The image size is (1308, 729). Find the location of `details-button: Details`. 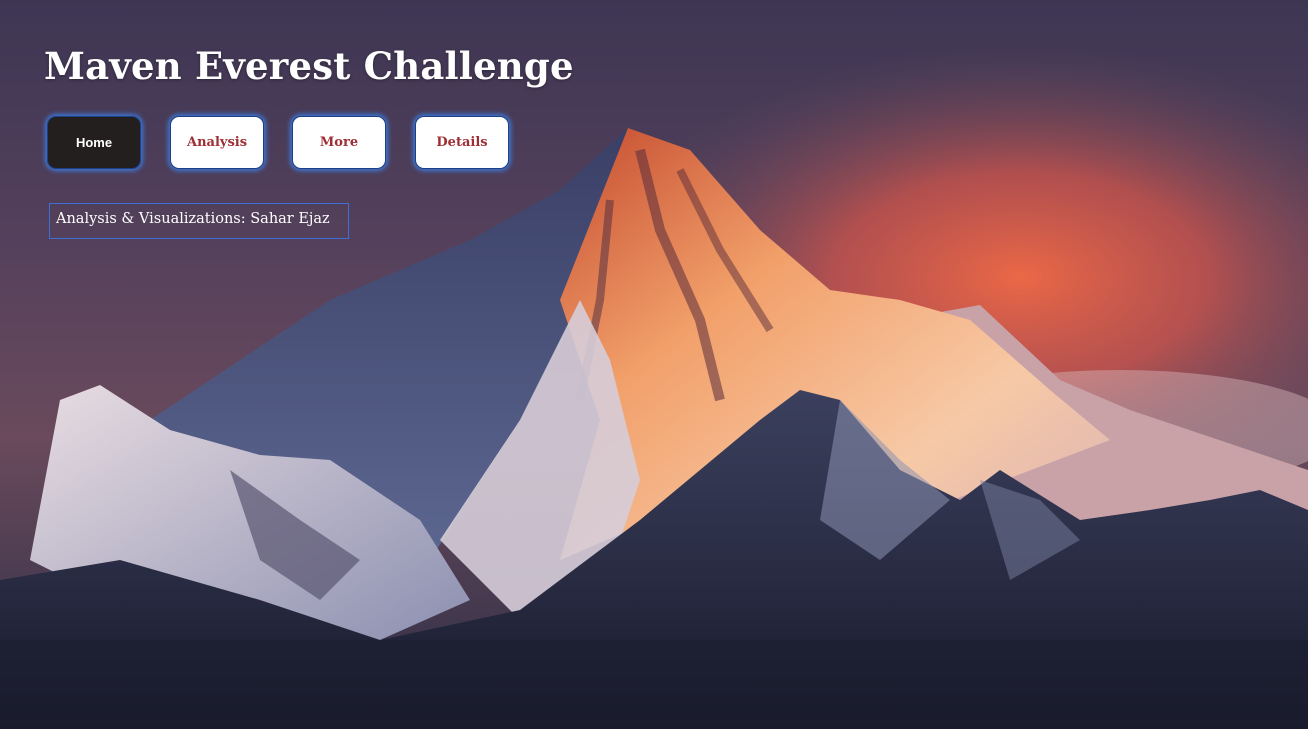

details-button: Details is located at coordinates (462, 142).